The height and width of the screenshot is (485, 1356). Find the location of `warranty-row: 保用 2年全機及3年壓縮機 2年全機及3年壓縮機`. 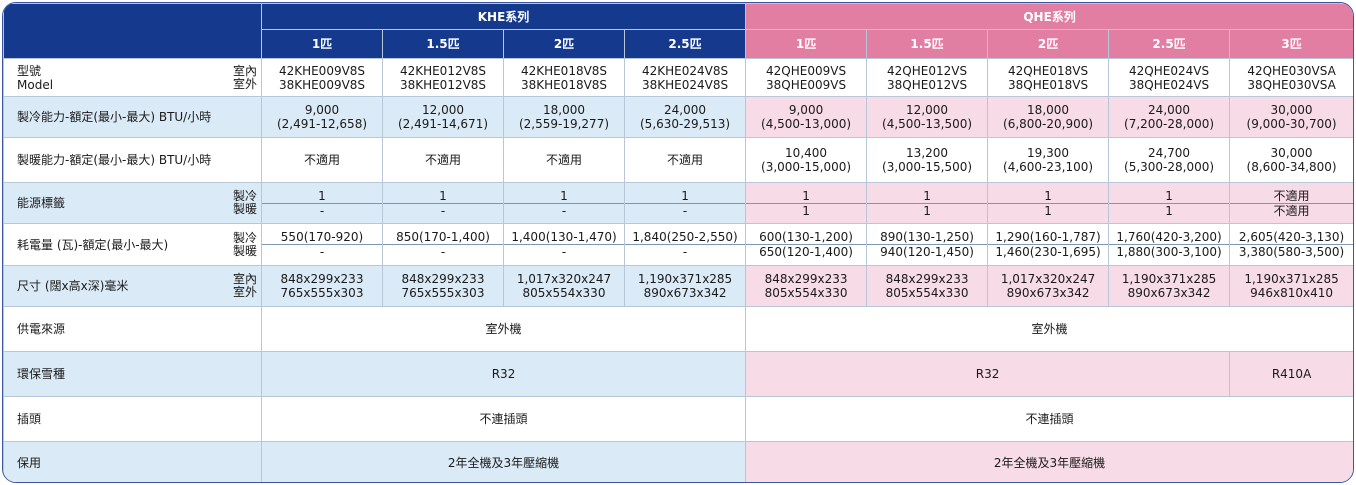

warranty-row: 保用 2年全機及3年壓縮機 2年全機及3年壓縮機 is located at coordinates (678, 461).